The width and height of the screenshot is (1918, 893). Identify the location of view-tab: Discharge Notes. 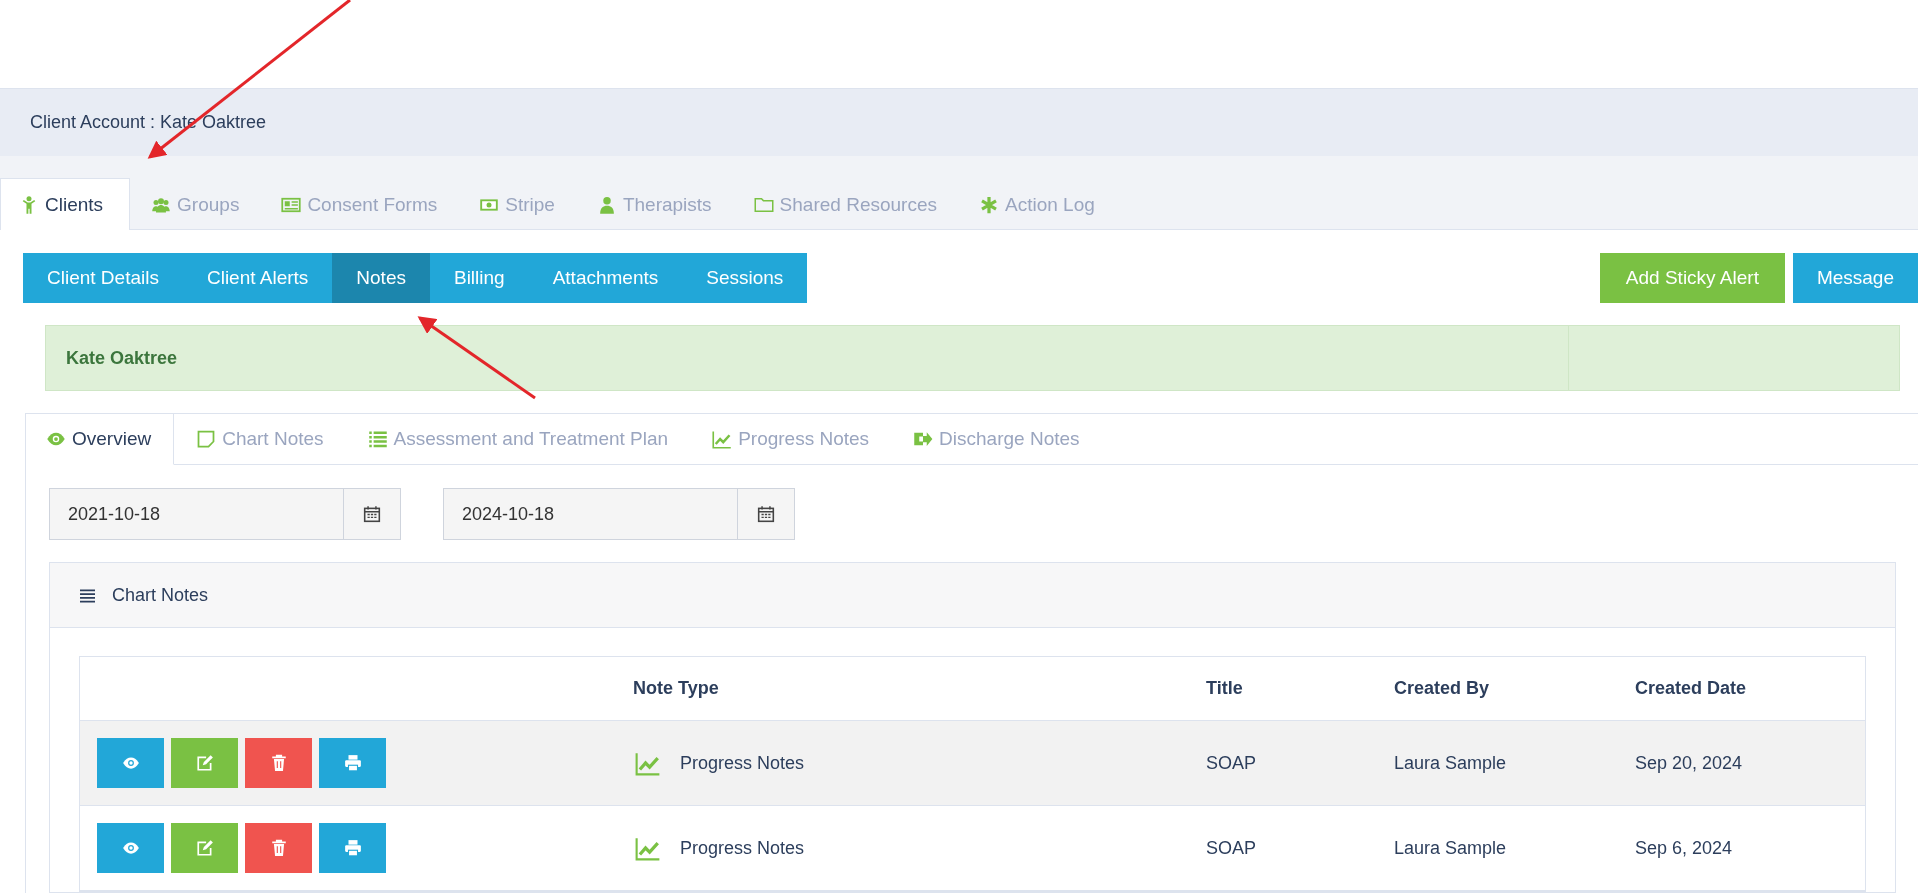
(996, 439).